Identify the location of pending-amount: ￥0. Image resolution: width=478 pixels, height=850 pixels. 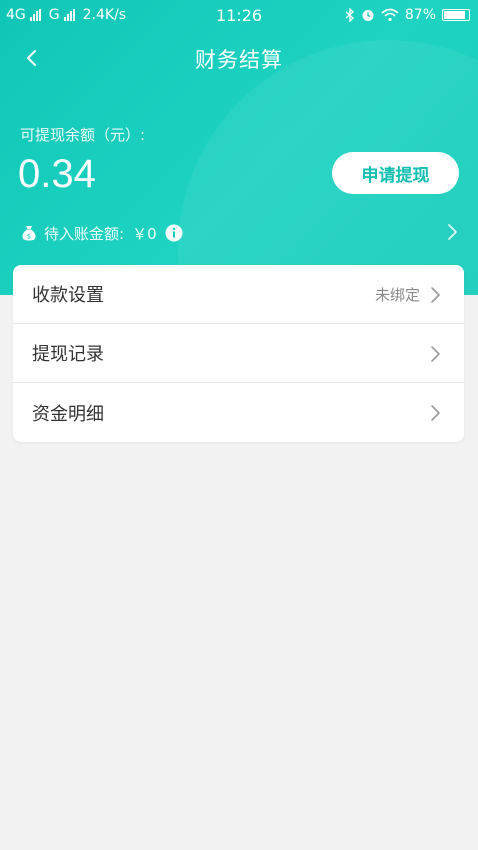
(144, 233).